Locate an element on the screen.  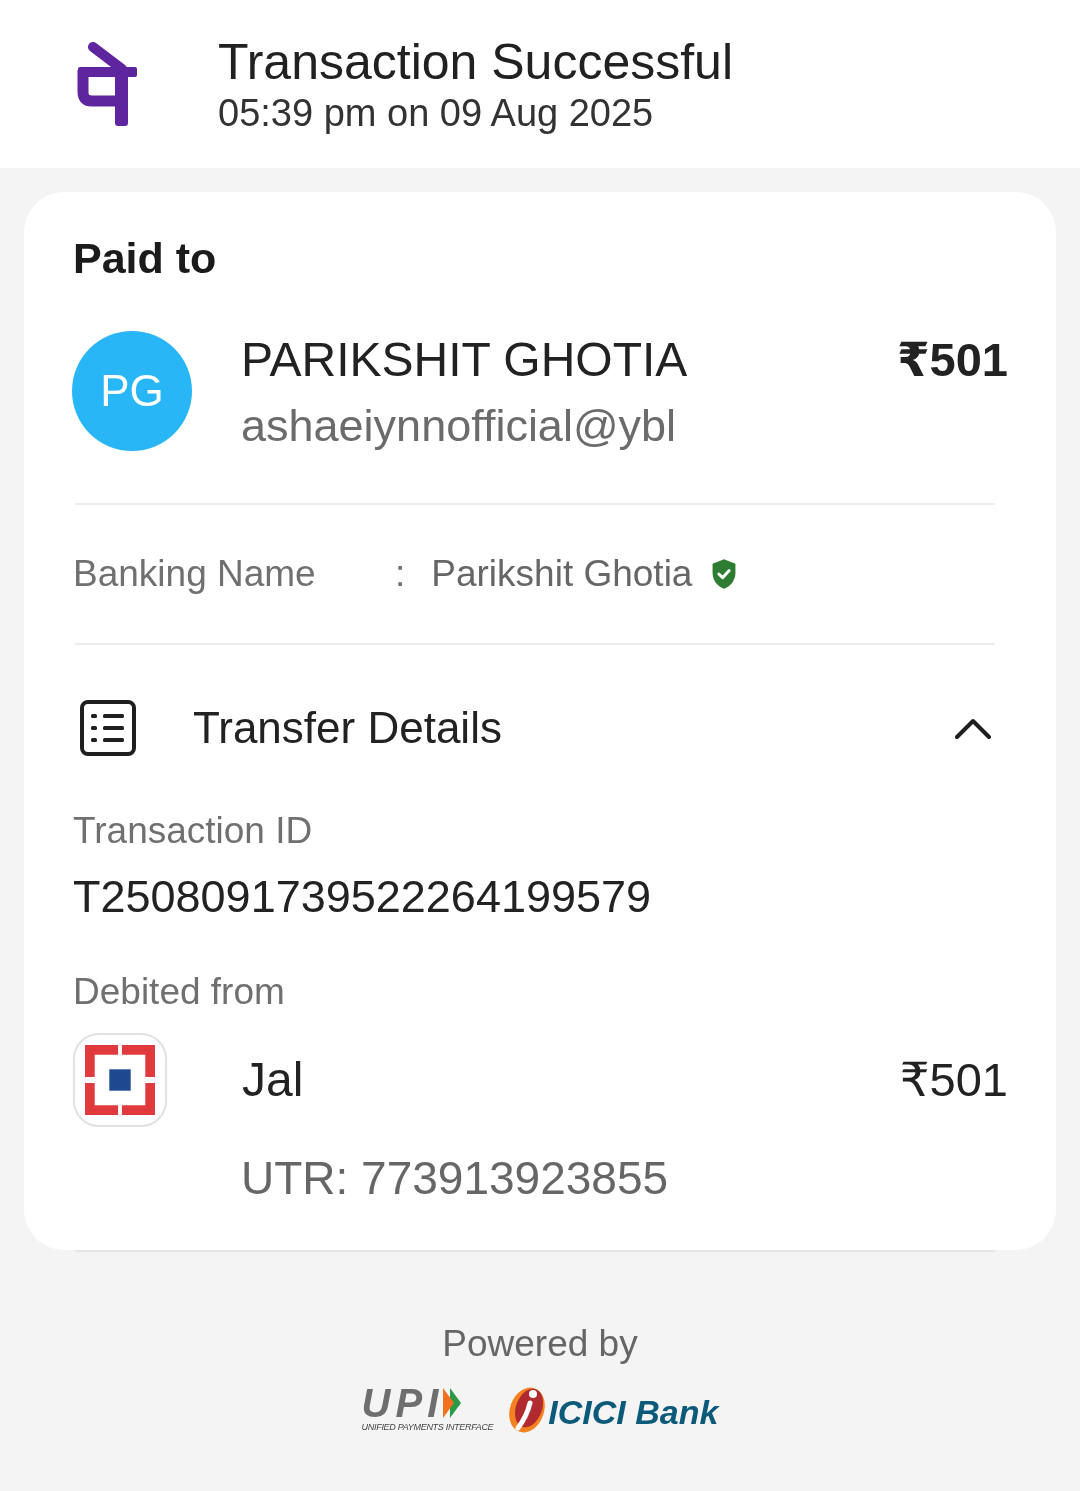
list-document-icon is located at coordinates (108, 728).